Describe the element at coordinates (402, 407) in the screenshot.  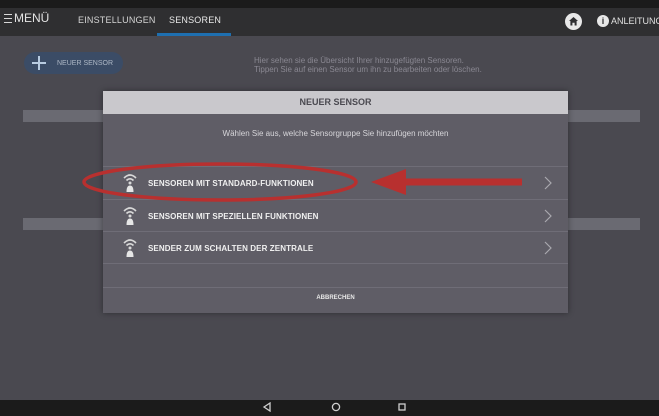
I see `recents-icon` at that location.